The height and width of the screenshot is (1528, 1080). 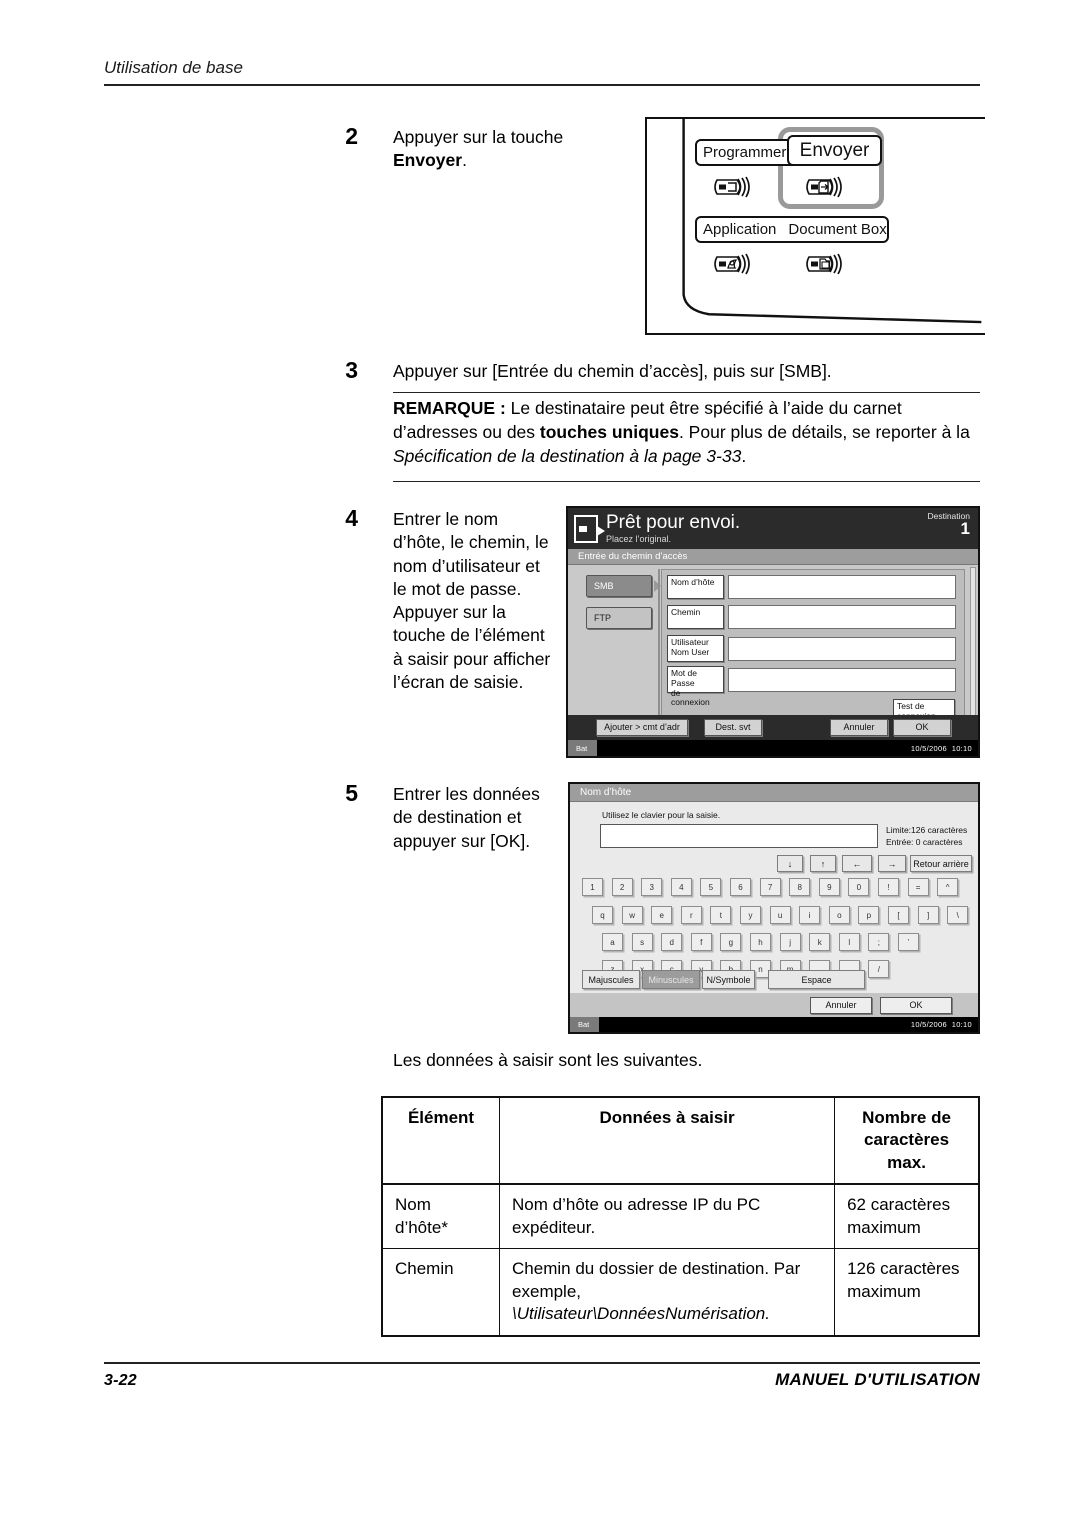 I want to click on footer-button-dest-svt: Dest. svt, so click(x=733, y=727).